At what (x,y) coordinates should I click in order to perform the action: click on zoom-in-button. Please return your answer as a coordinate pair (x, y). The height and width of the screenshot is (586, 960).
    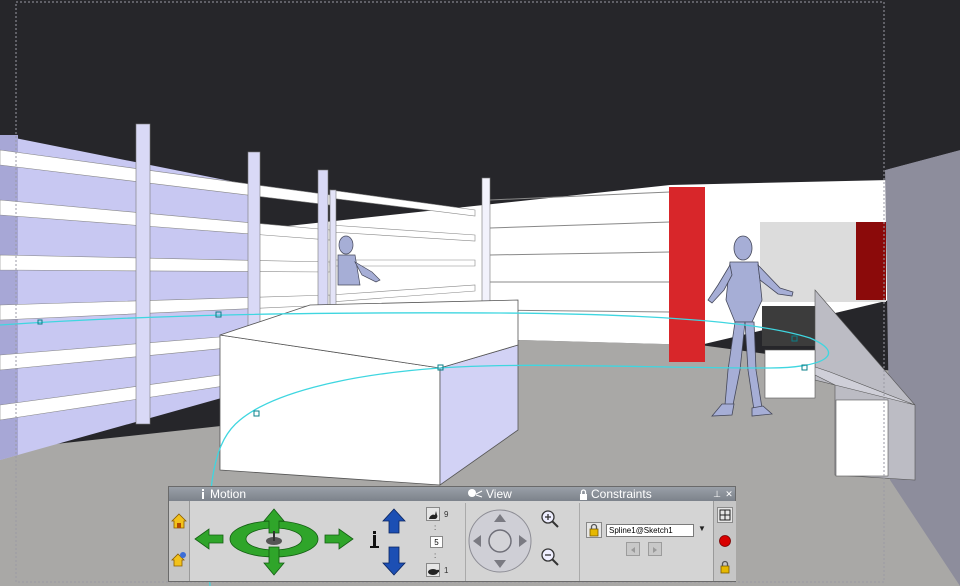
    Looking at the image, I should click on (550, 519).